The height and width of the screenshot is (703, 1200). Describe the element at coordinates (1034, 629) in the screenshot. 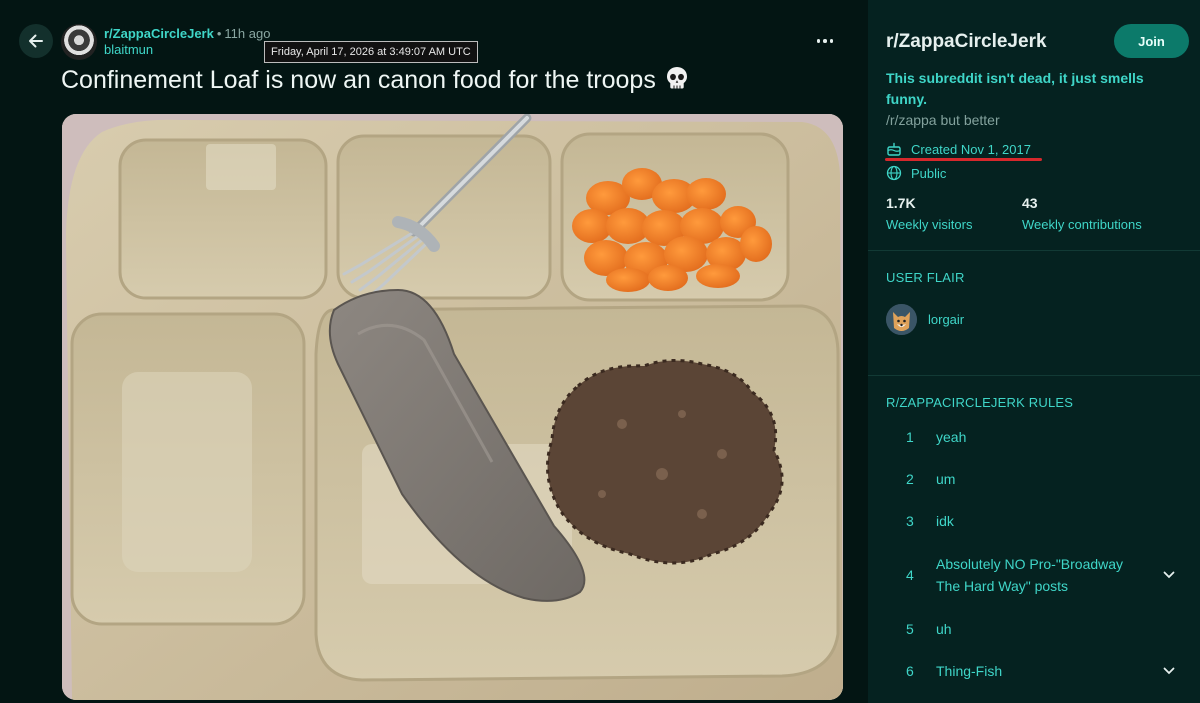

I see `rule-item: 5 uh` at that location.